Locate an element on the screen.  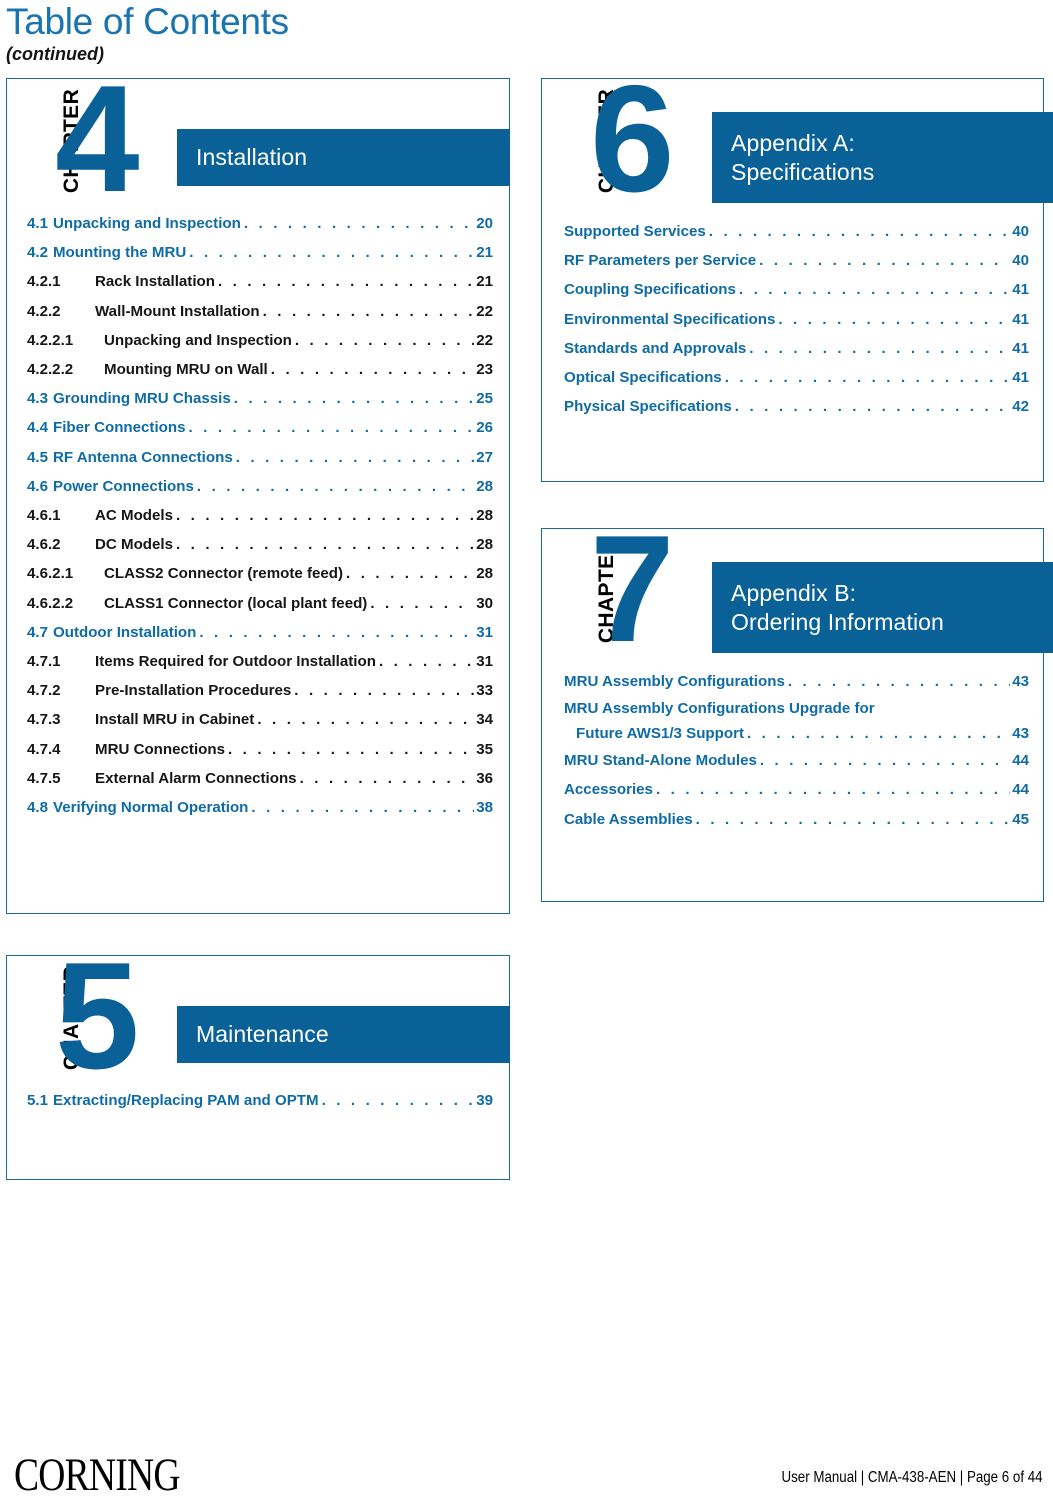
toc-entry-label: Wall-Mount Installation is located at coordinates (177, 311).